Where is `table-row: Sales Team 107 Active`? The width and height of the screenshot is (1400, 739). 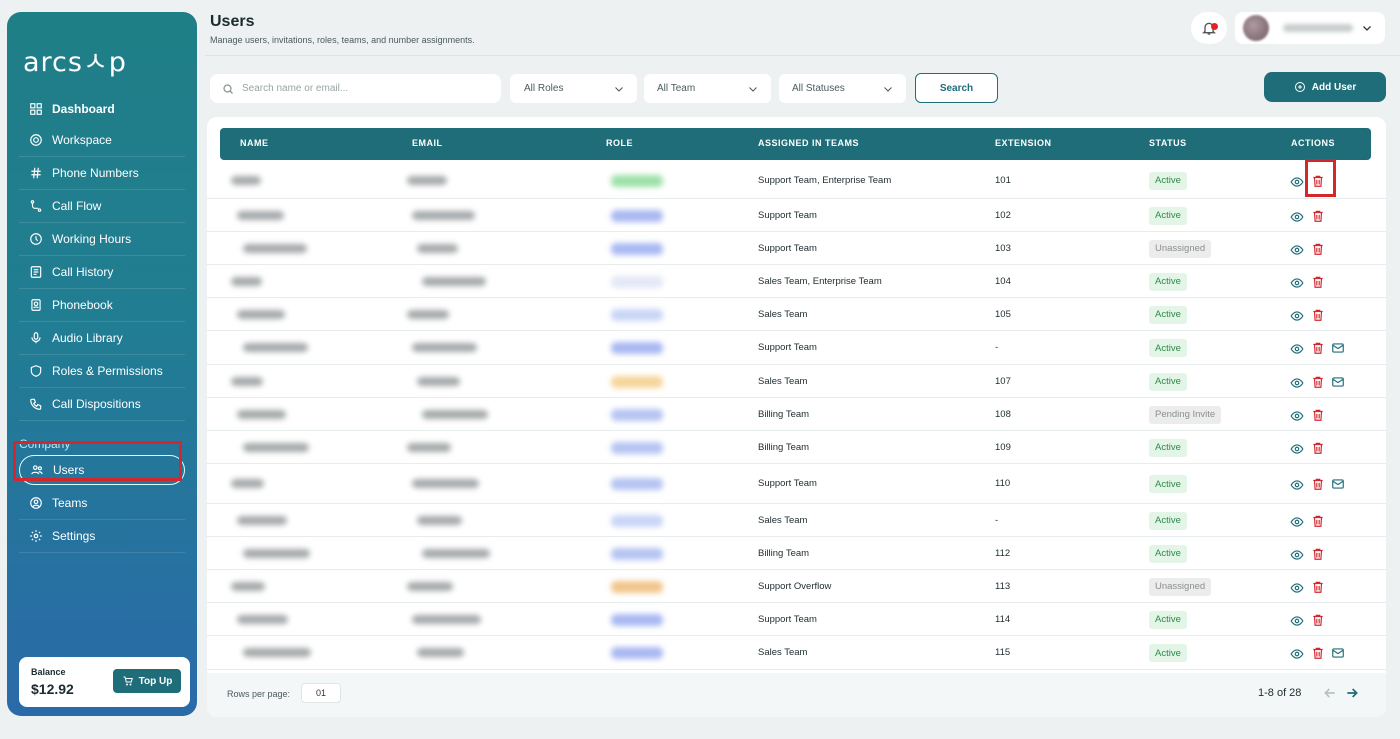
table-row: Sales Team 107 Active is located at coordinates (796, 381).